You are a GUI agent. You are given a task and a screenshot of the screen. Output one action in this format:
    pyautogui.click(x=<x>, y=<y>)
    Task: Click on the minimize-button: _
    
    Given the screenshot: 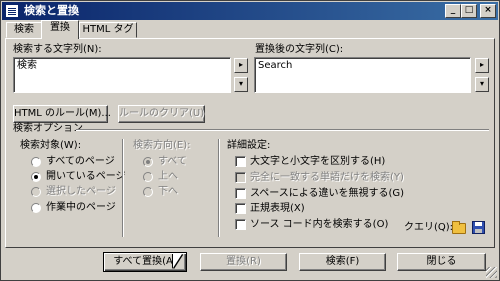 What is the action you would take?
    pyautogui.click(x=453, y=11)
    